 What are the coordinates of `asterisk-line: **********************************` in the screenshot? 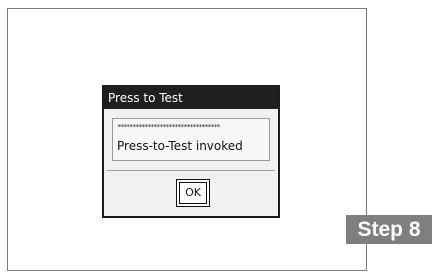 It's located at (169, 127).